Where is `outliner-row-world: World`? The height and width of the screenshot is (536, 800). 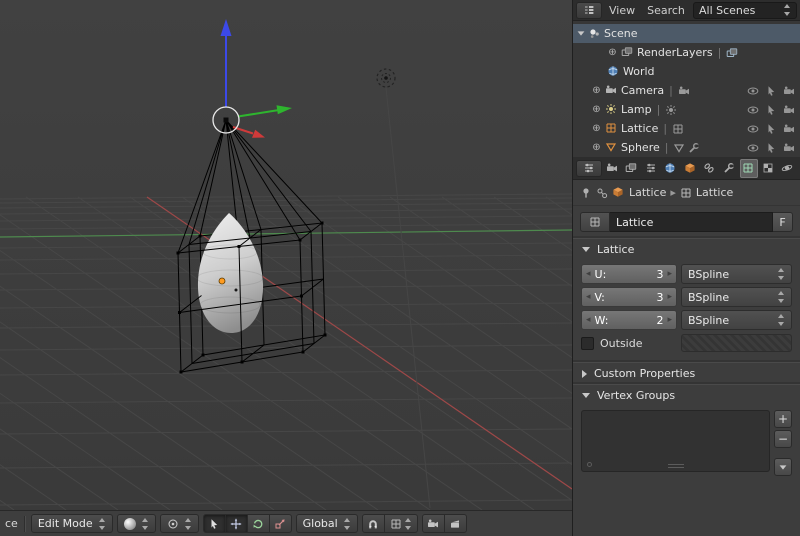 outliner-row-world: World is located at coordinates (686, 71).